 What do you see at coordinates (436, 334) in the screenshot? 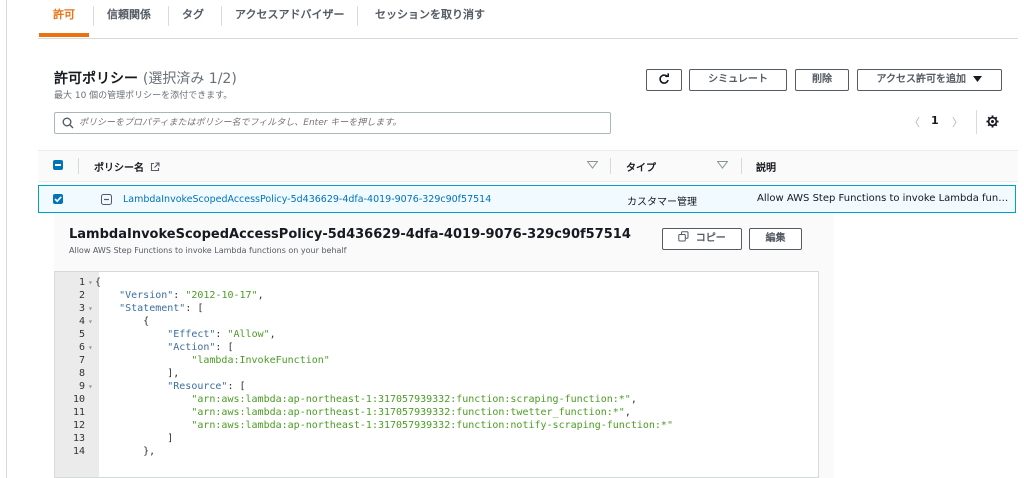
I see `code-line: 5 "Effect": "Allow",` at bounding box center [436, 334].